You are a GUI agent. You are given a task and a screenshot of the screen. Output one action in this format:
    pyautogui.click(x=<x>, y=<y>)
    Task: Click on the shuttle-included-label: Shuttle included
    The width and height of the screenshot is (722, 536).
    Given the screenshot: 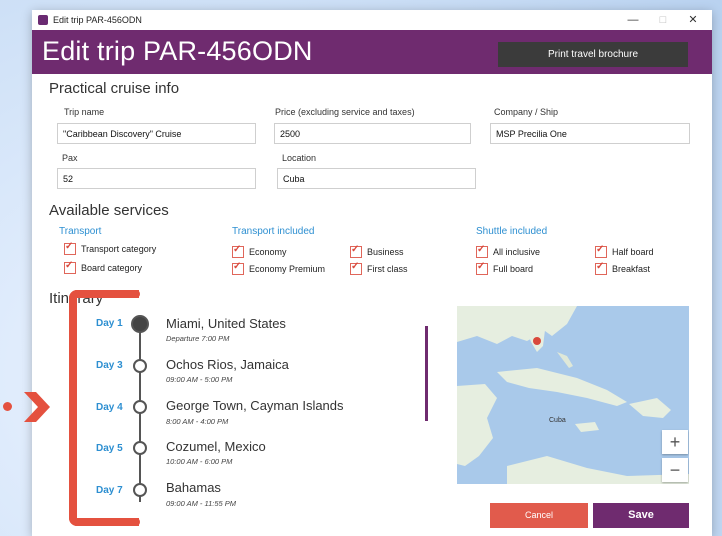 What is the action you would take?
    pyautogui.click(x=512, y=231)
    